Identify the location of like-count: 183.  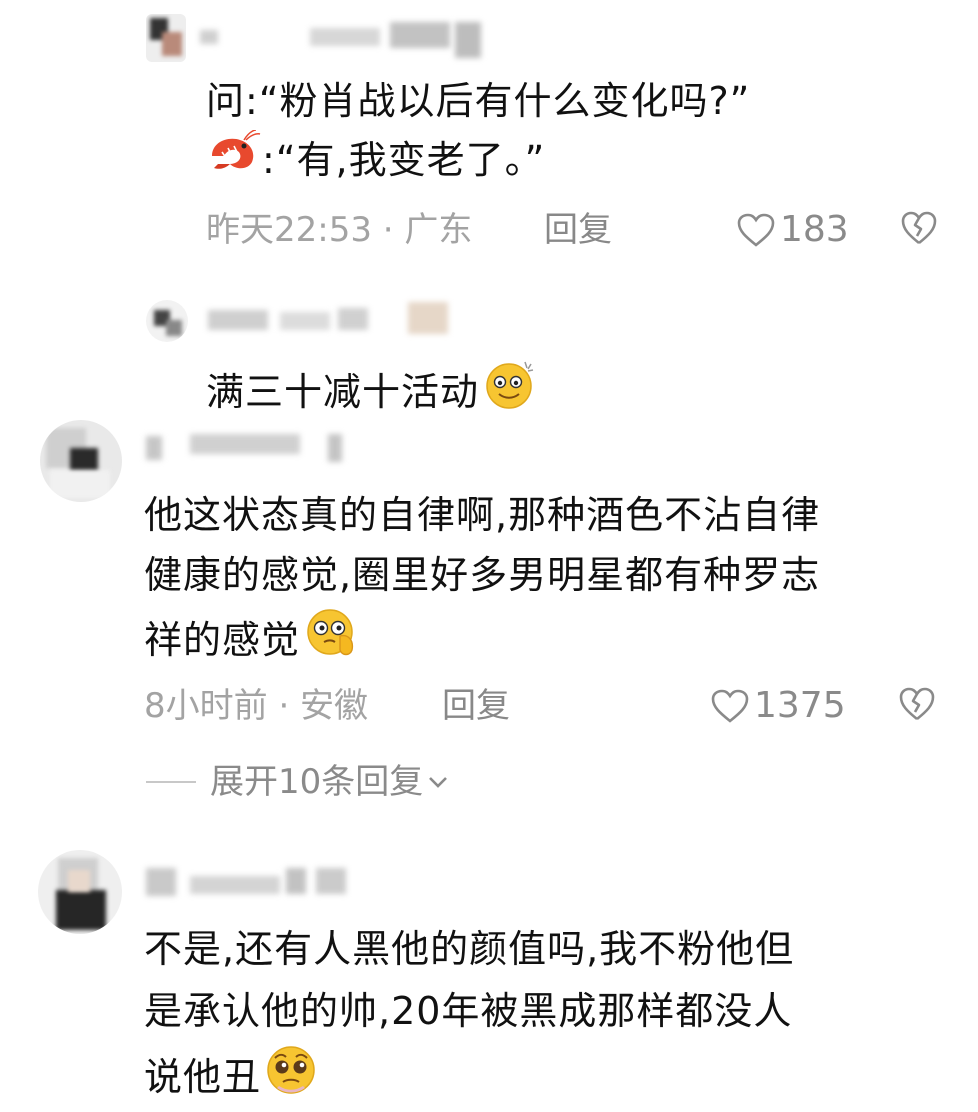
(814, 229).